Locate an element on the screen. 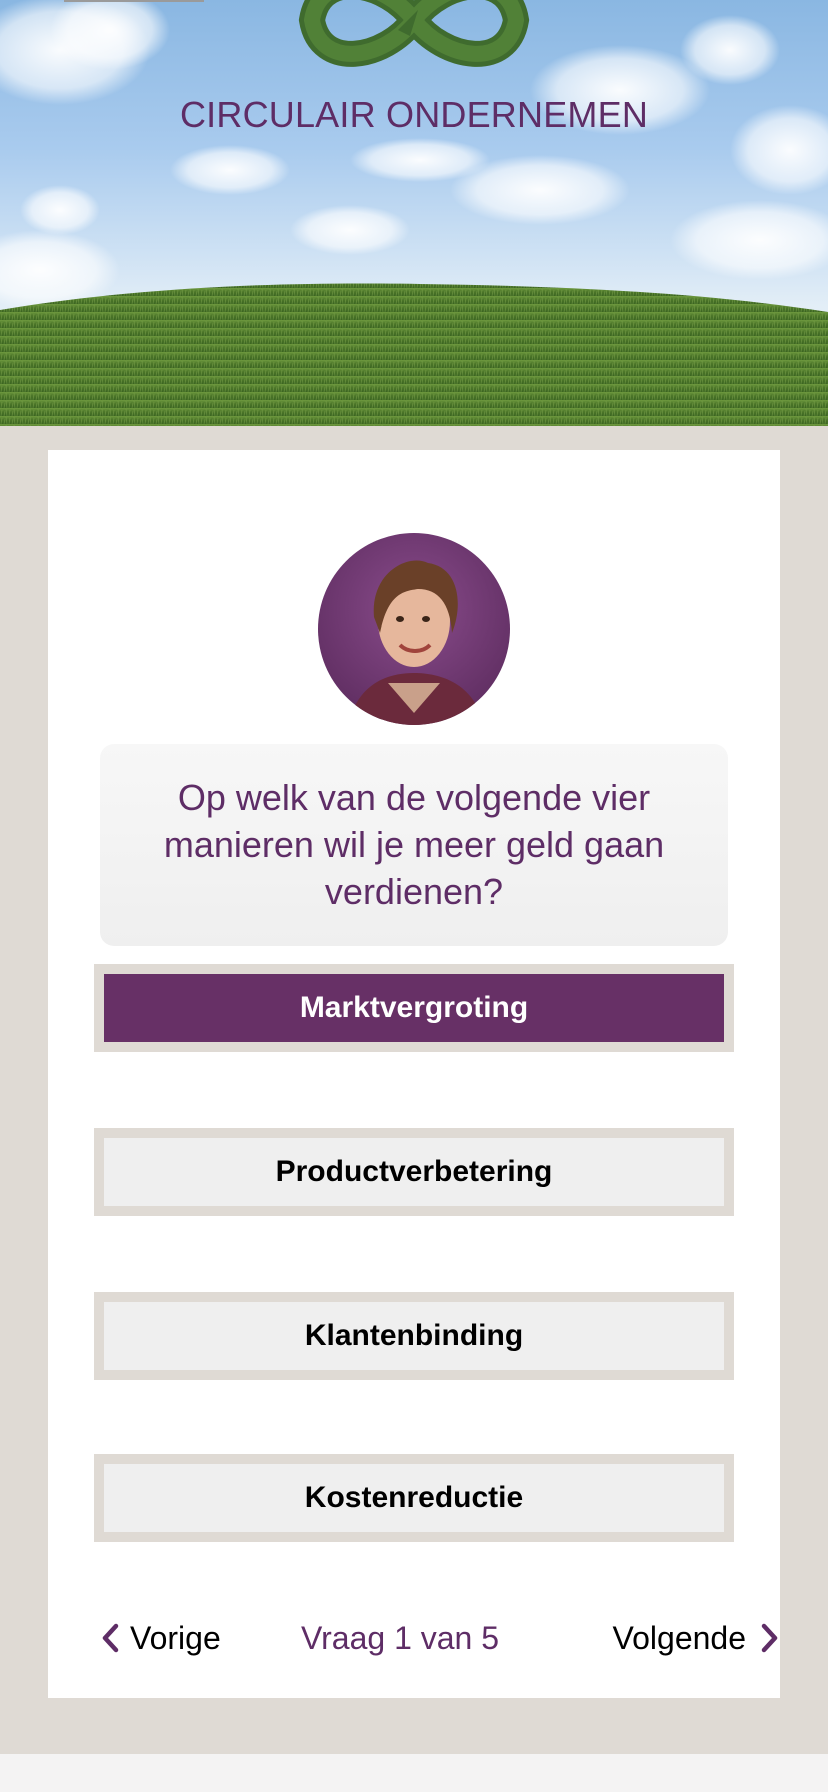 The image size is (828, 1792). presenter-portrait-image is located at coordinates (414, 629).